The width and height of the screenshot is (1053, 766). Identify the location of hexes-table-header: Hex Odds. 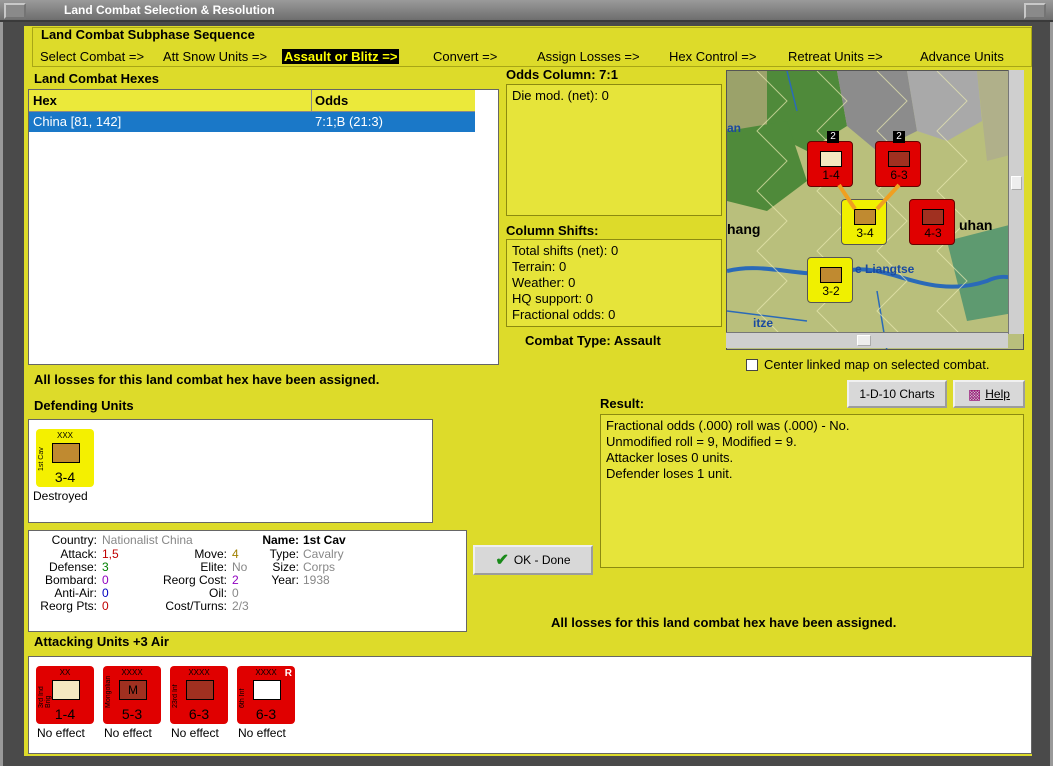
(252, 101).